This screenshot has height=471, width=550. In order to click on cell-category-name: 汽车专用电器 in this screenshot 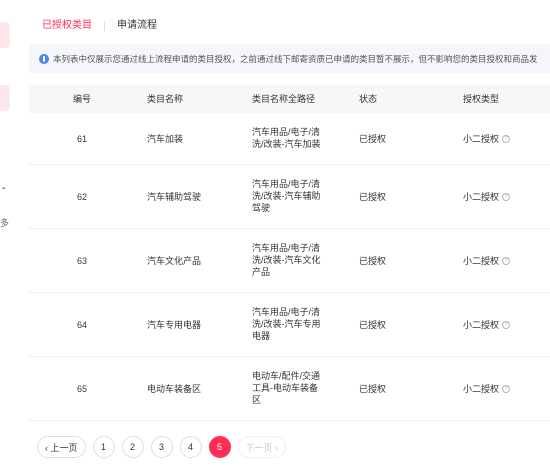, I will do `click(174, 325)`.